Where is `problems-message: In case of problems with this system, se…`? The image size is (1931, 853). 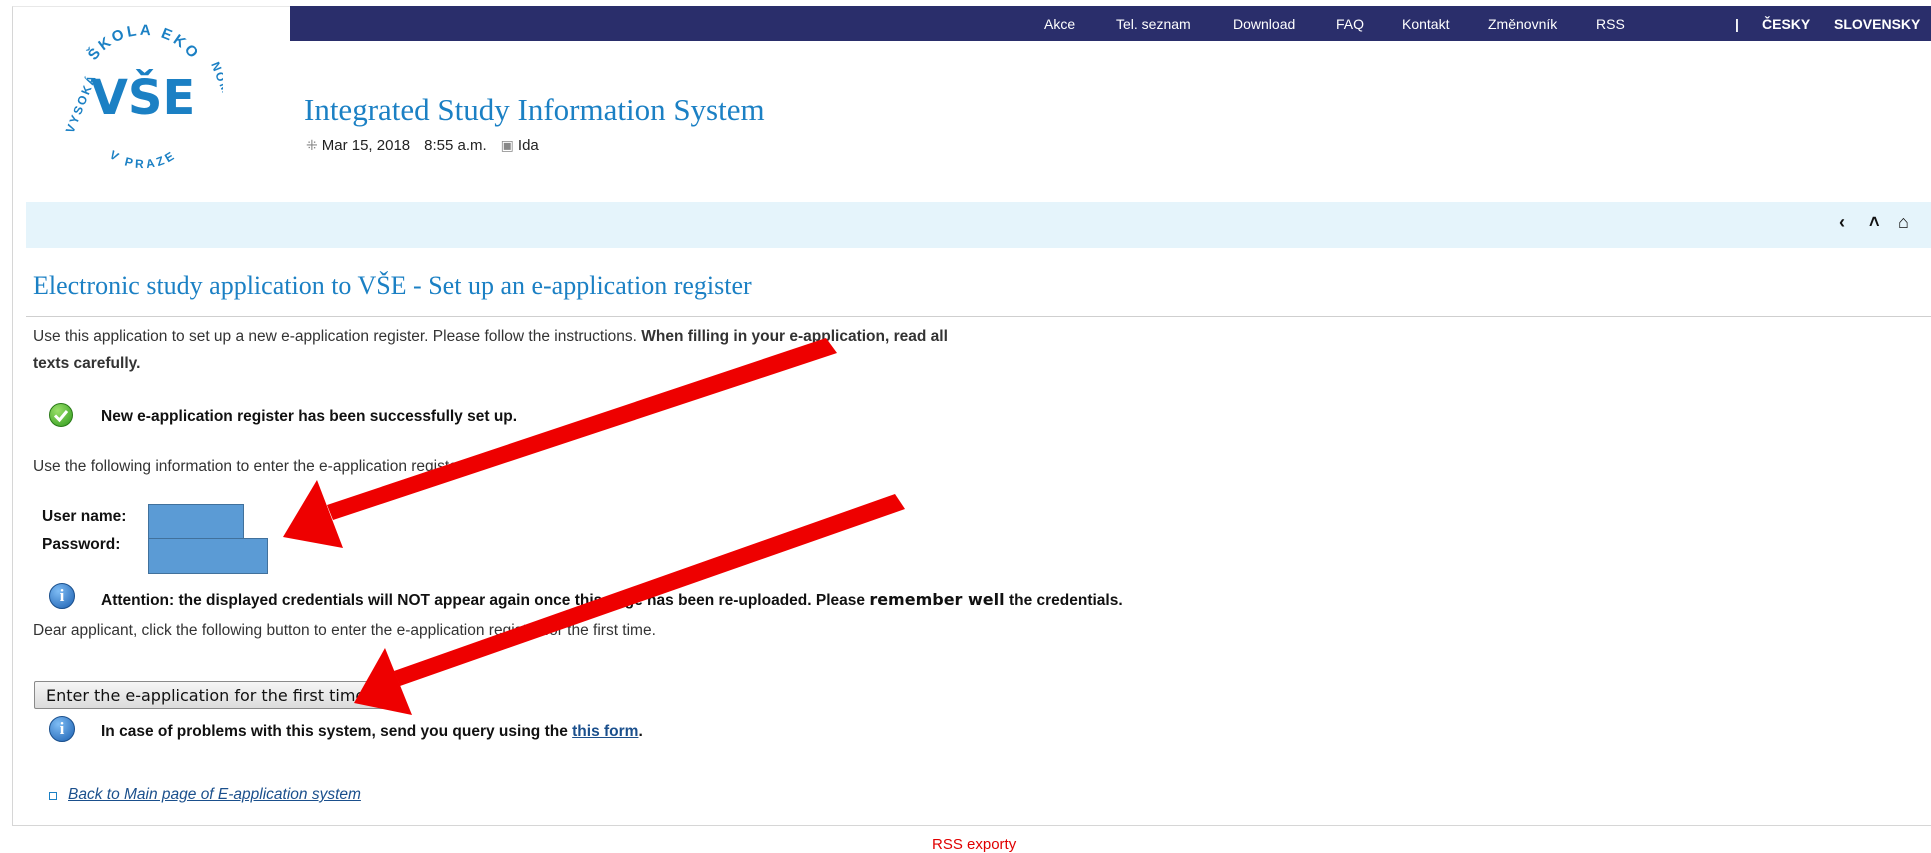
problems-message: In case of problems with this system, se… is located at coordinates (372, 732).